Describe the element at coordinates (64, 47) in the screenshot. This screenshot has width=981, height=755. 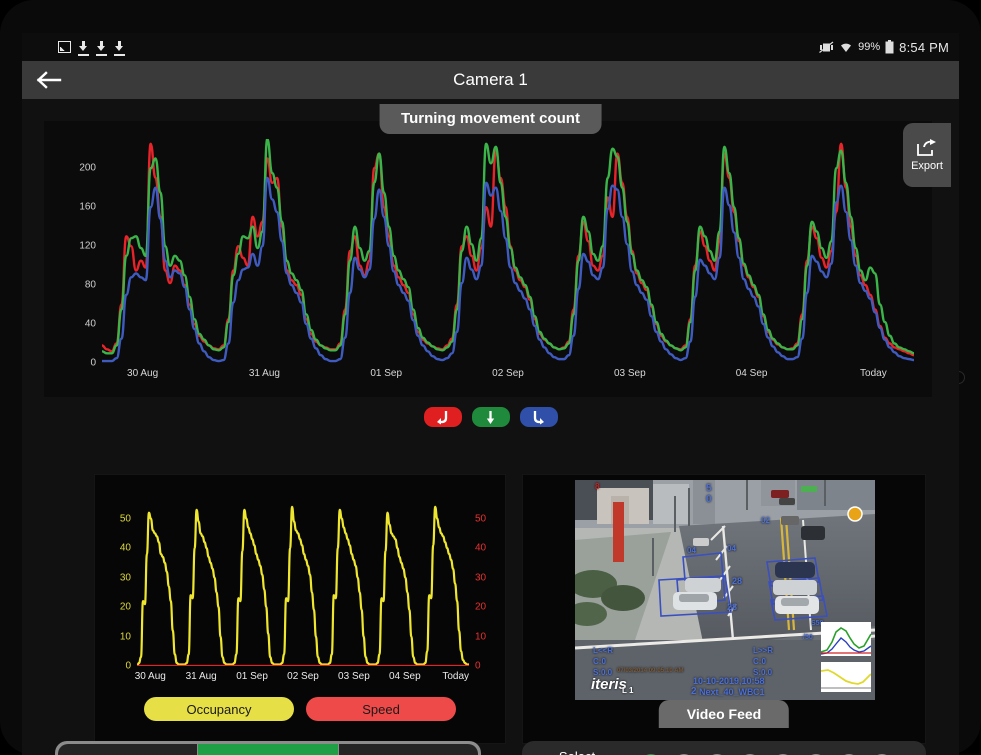
I see `screenshot-image-icon` at that location.